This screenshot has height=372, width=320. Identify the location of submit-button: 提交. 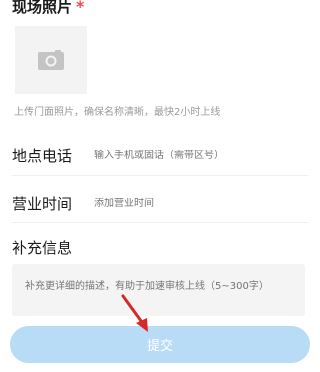
(160, 344).